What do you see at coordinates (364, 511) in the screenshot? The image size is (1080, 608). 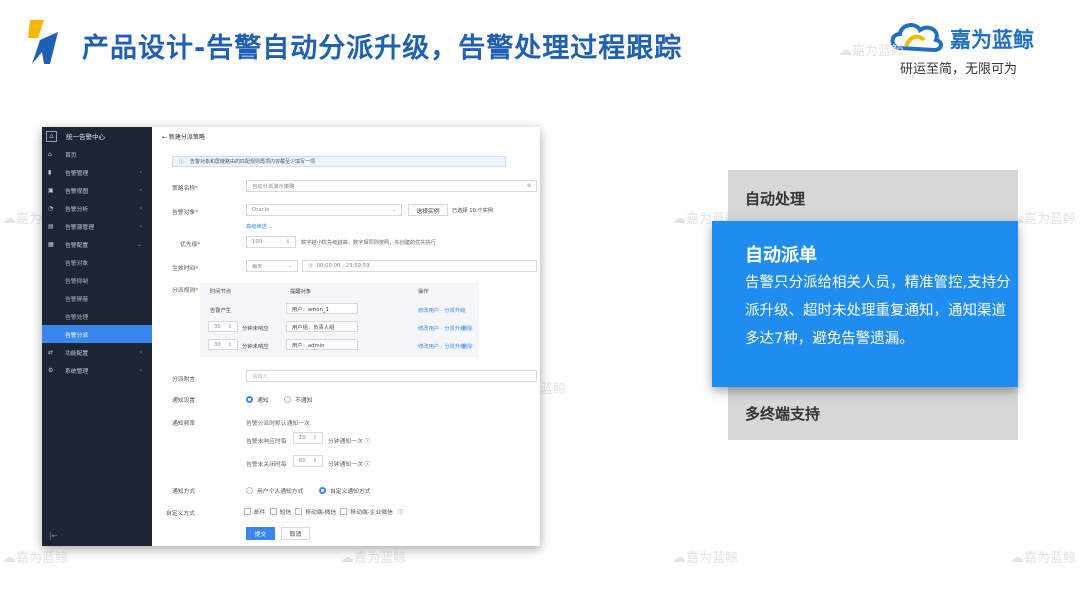 I see `channel-checkbox: 移动端-企业微信` at bounding box center [364, 511].